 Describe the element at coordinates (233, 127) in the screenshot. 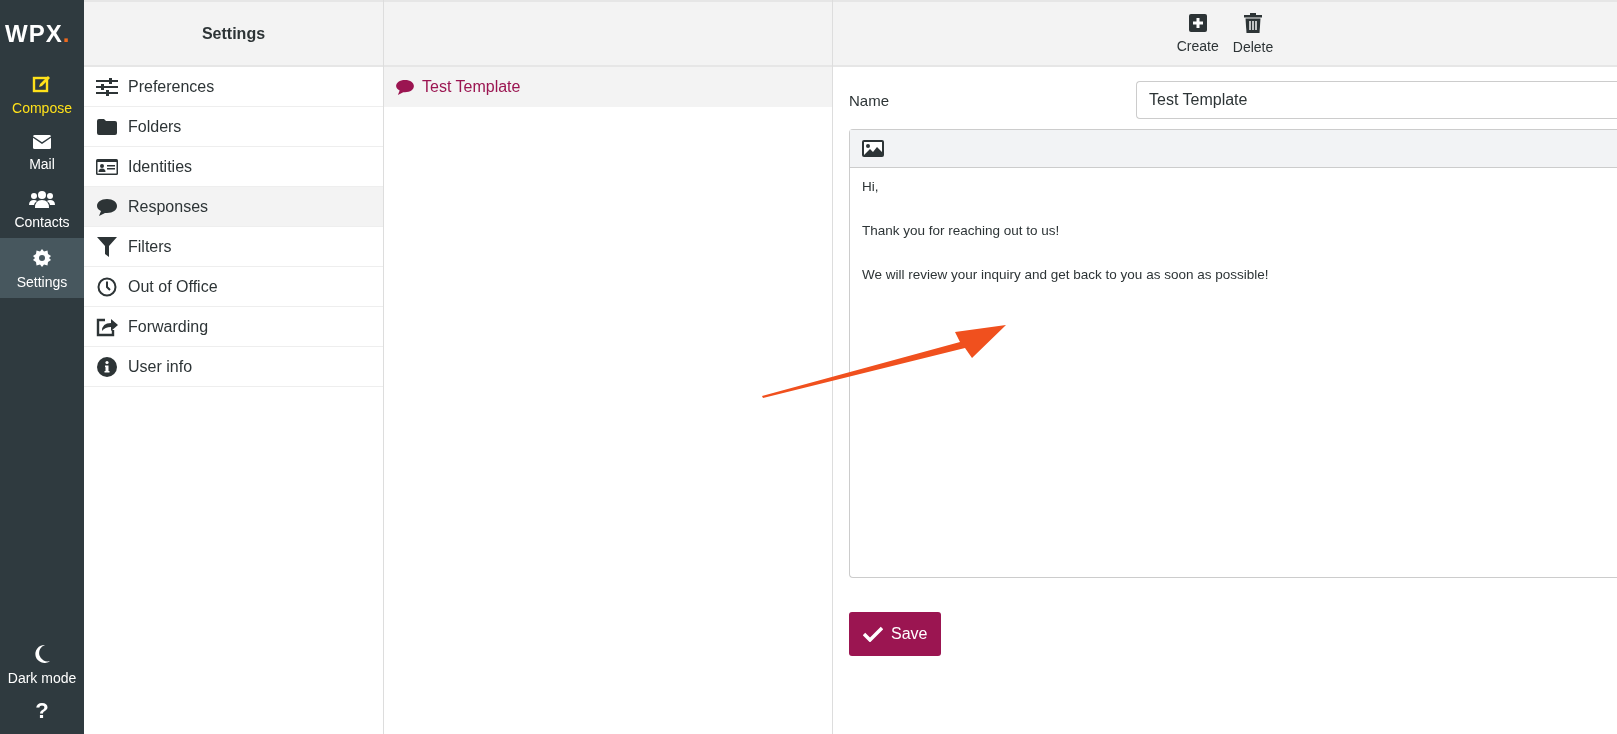

I see `settings-menu-item: Folders` at that location.